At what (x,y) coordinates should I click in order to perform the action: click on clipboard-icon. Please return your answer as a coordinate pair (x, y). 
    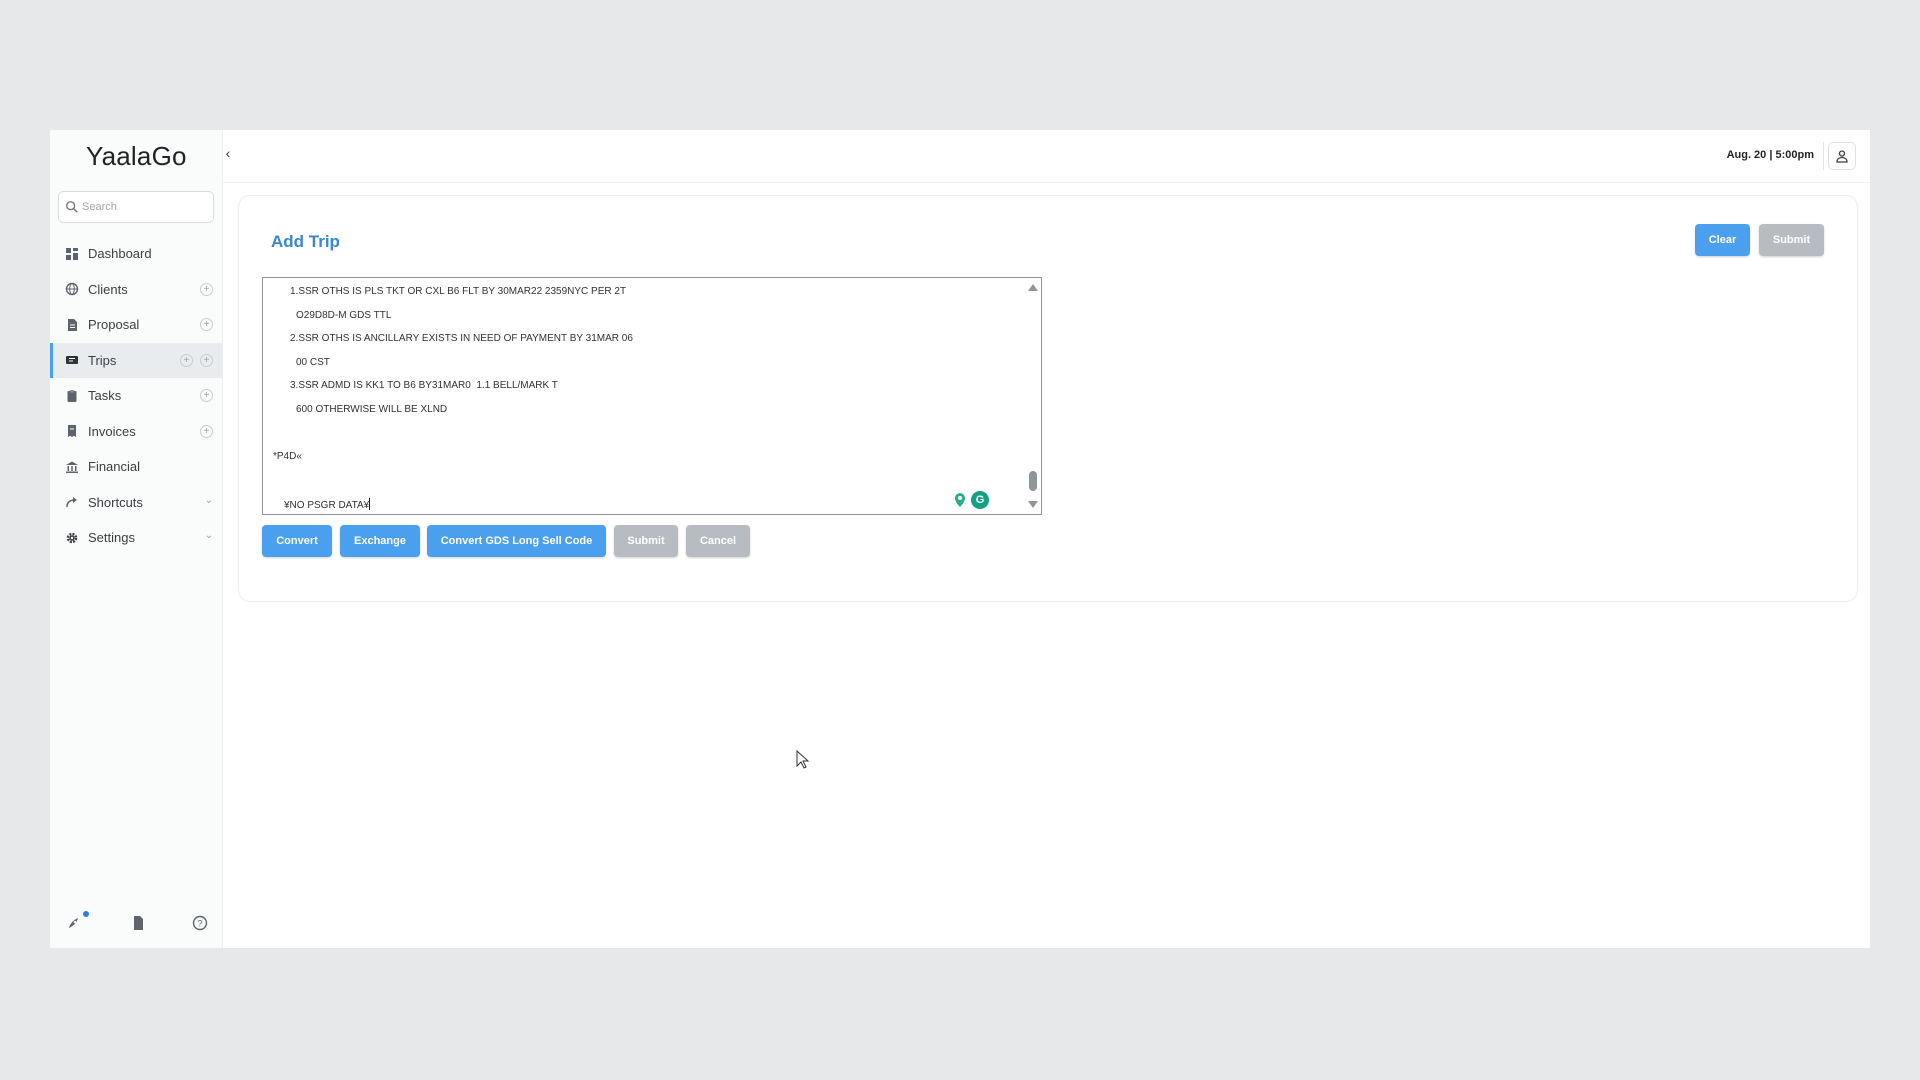
    Looking at the image, I should click on (72, 395).